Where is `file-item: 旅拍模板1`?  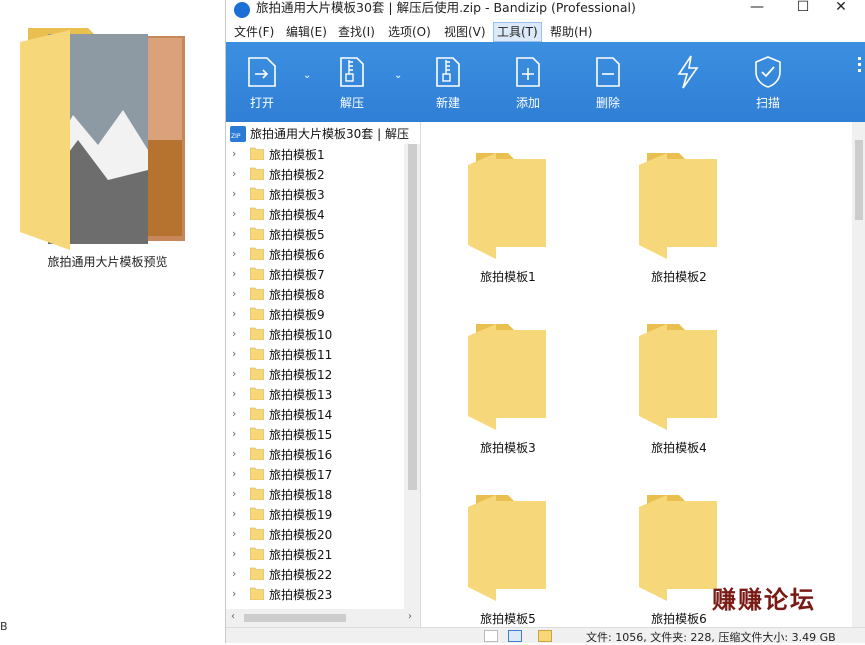
file-item: 旅拍模板1 is located at coordinates (503, 208).